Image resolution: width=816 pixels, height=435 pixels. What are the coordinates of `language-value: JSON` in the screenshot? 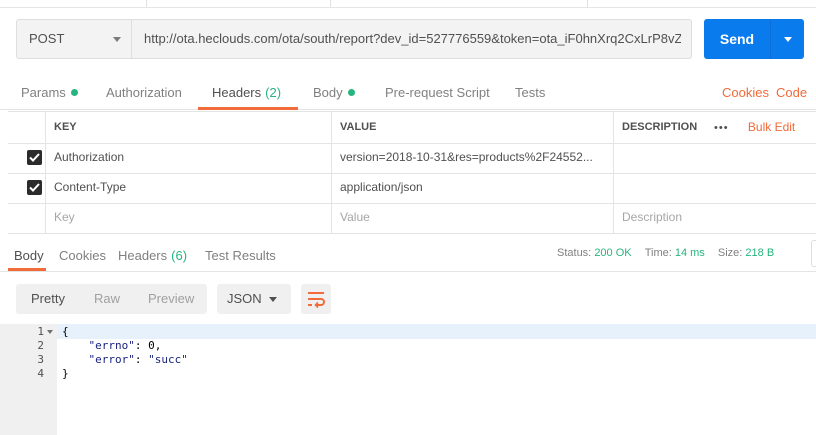 It's located at (244, 298).